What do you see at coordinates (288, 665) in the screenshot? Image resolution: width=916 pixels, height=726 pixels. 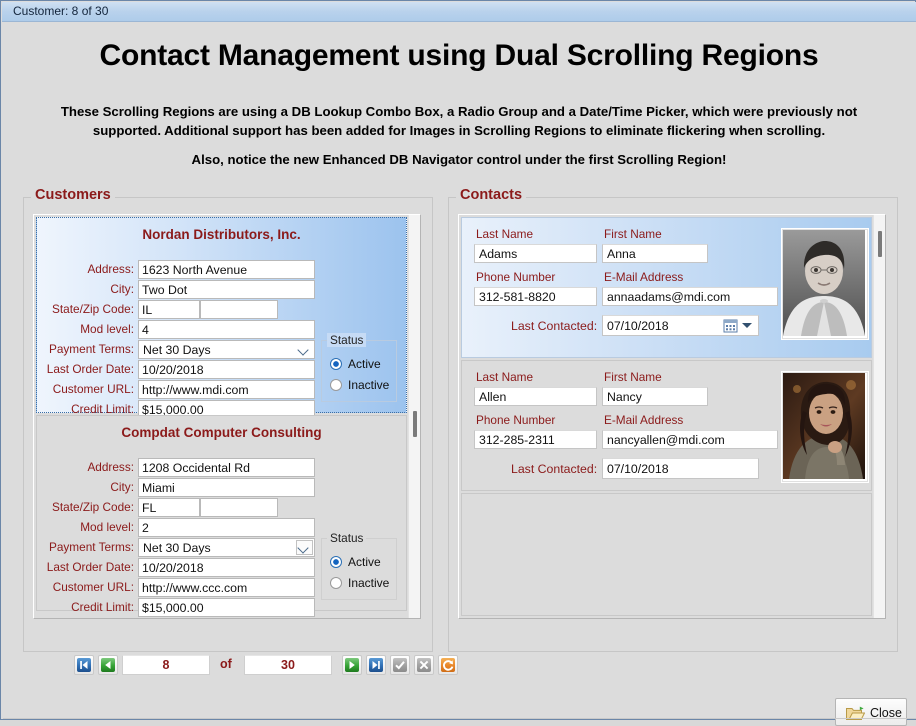 I see `nav-total-records-field: 30` at bounding box center [288, 665].